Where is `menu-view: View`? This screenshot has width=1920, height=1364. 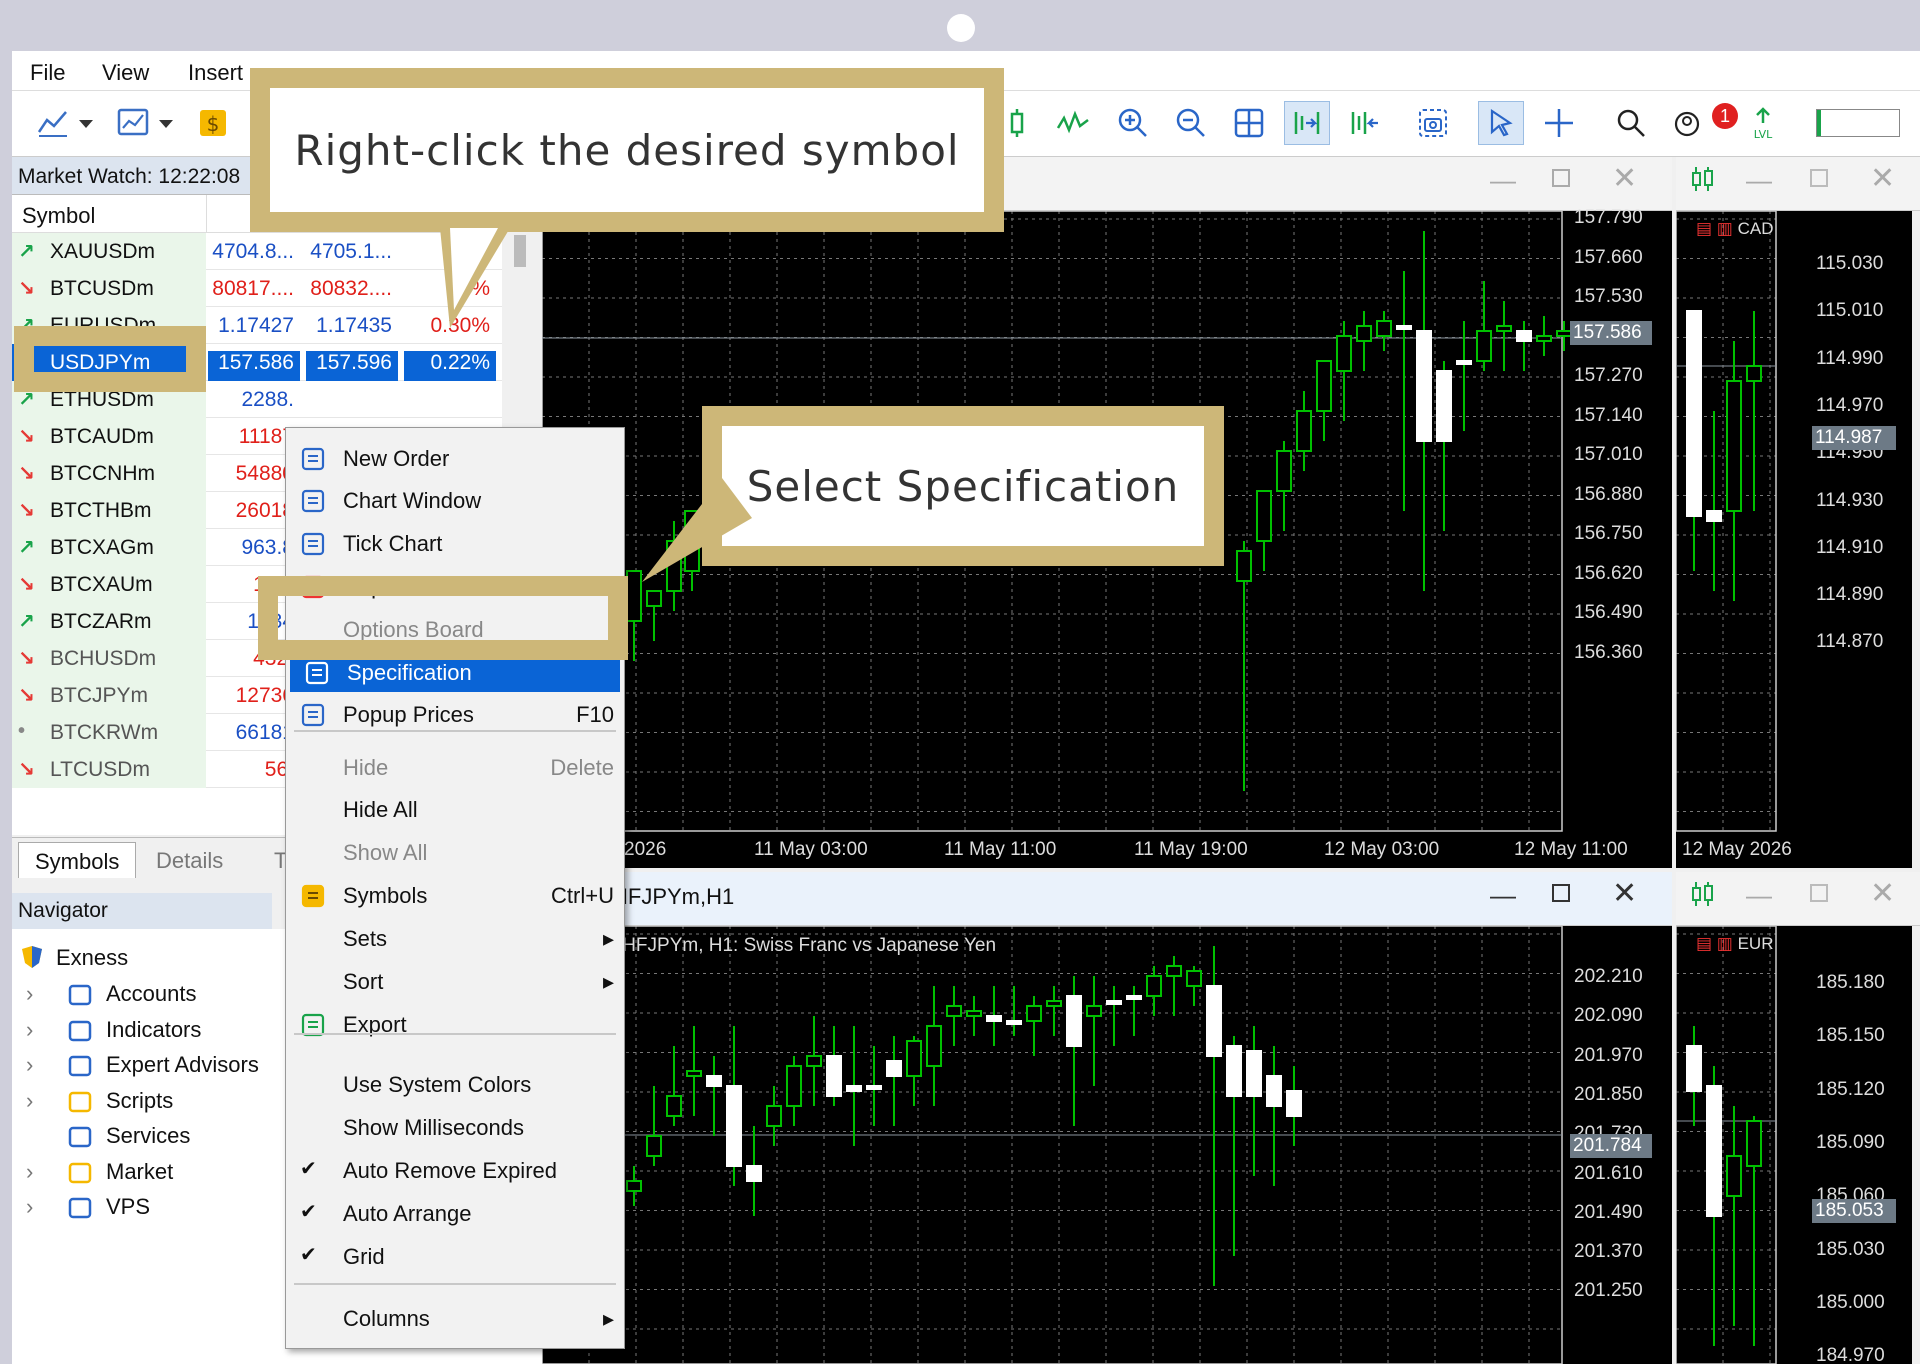
menu-view: View is located at coordinates (125, 73).